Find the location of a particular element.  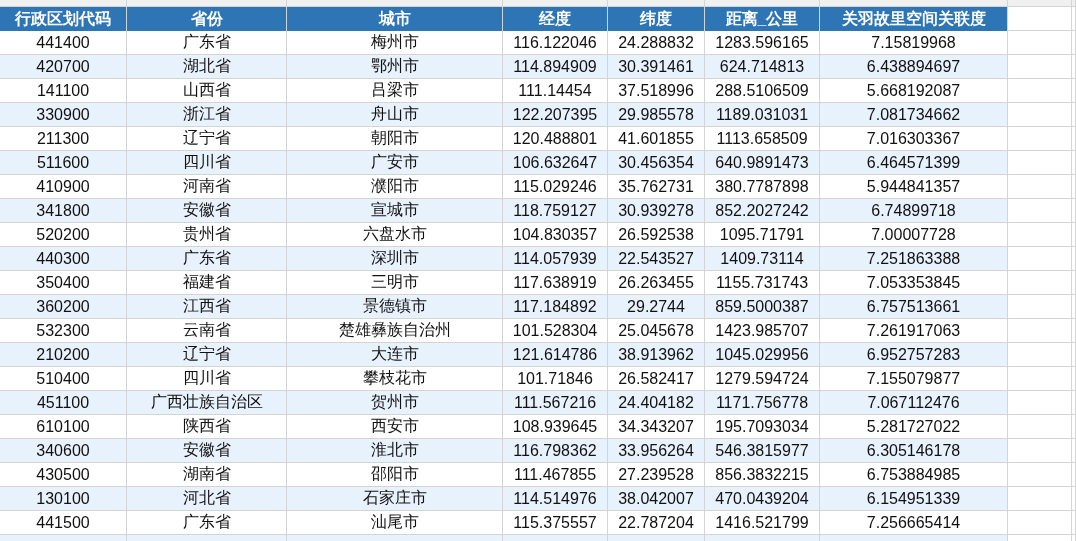

table-cell: 195.7093034 is located at coordinates (762, 427).